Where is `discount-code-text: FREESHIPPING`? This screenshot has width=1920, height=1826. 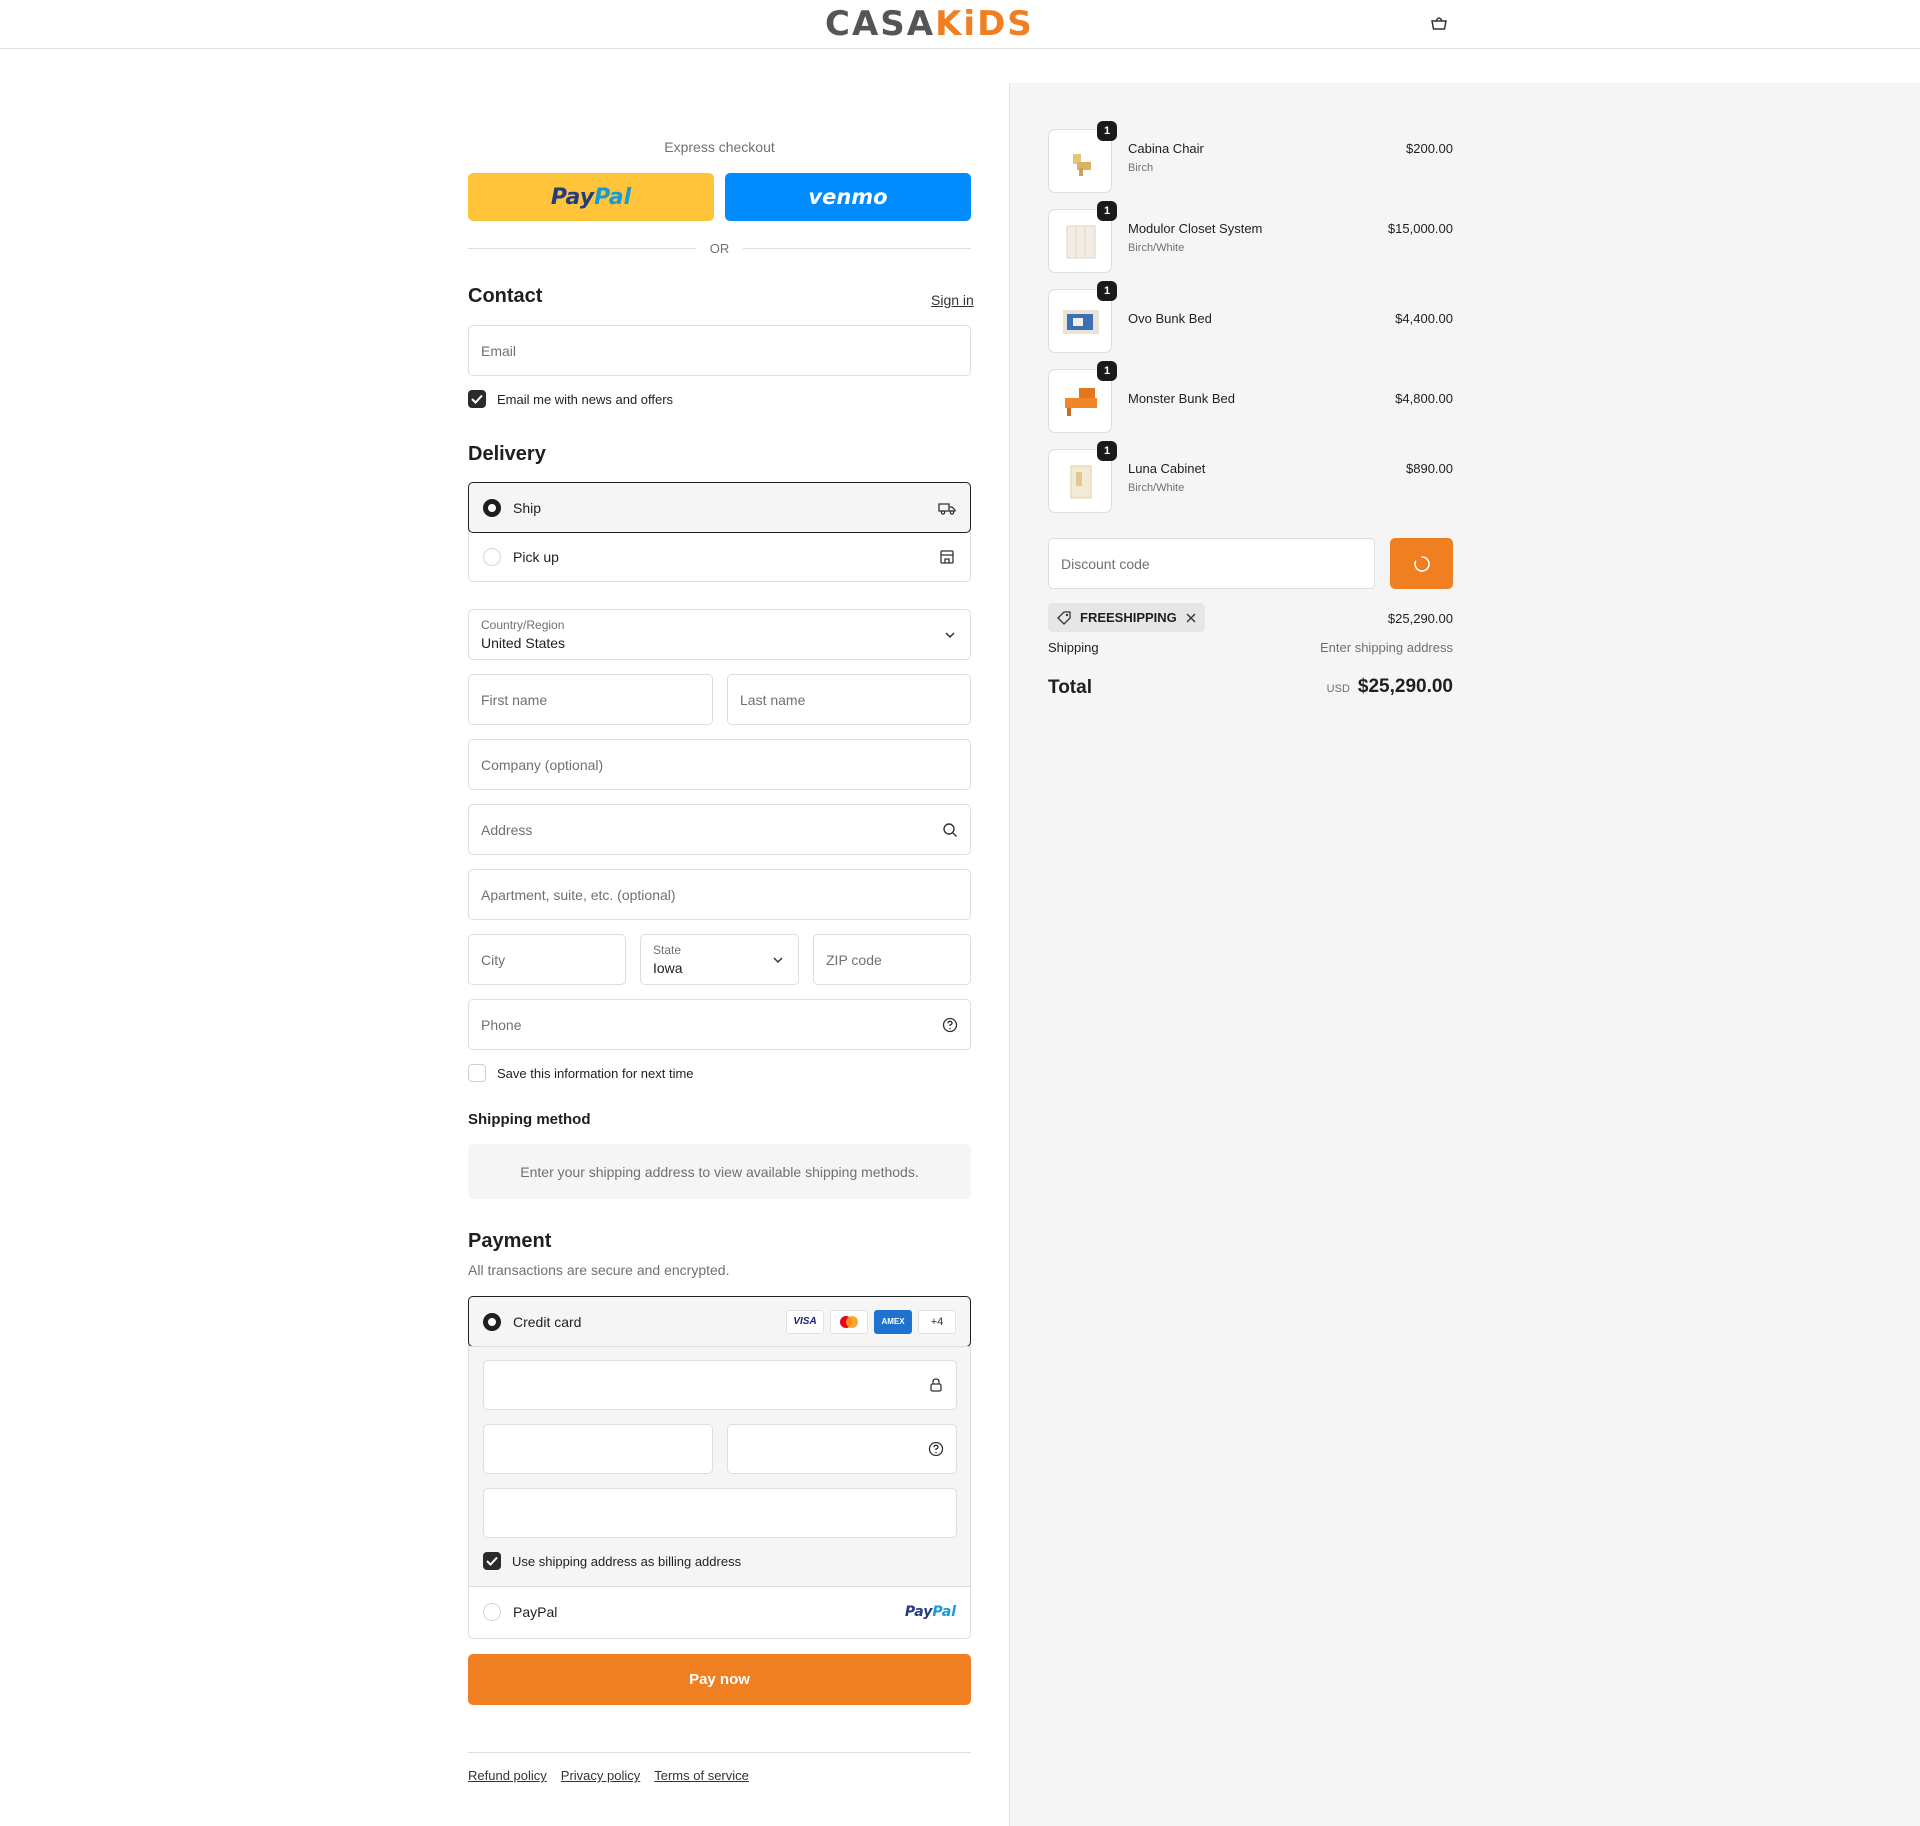 discount-code-text: FREESHIPPING is located at coordinates (1128, 617).